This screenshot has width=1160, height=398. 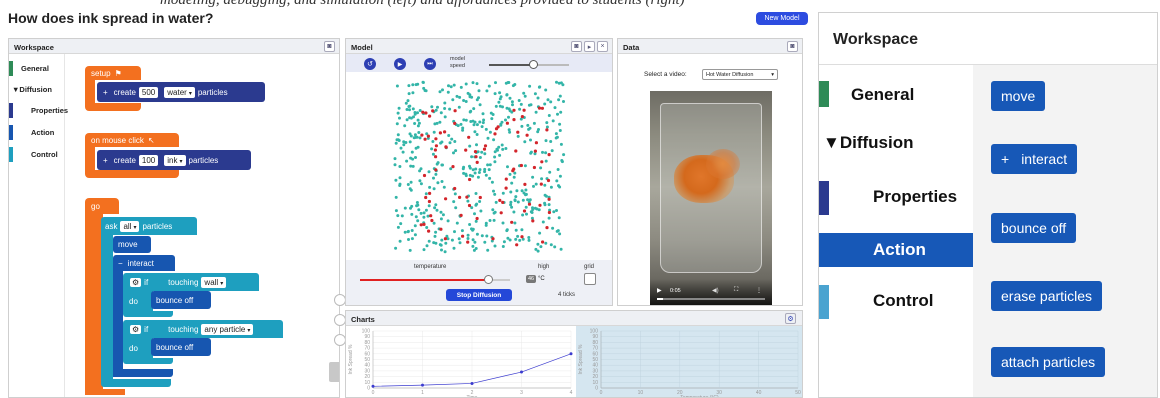 What do you see at coordinates (589, 46) in the screenshot?
I see `model-expand-icon: ▸` at bounding box center [589, 46].